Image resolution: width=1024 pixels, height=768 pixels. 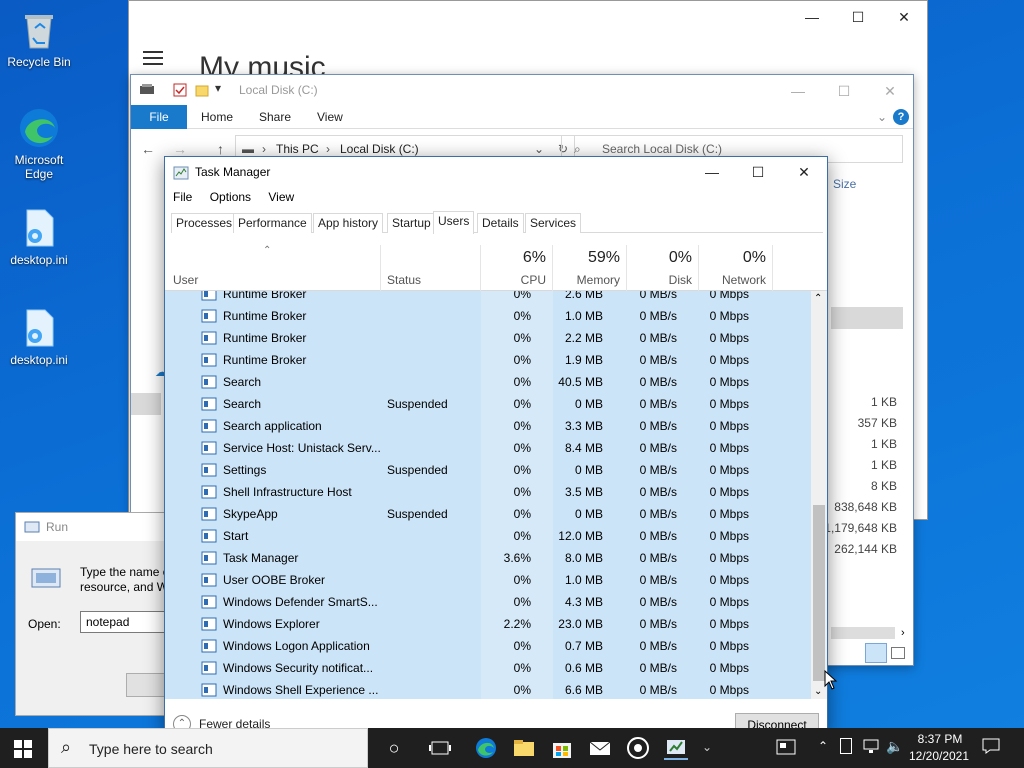 What do you see at coordinates (489, 580) in the screenshot?
I see `table-row: User OOBE Broker 0% 1.0 MB 0 MB/s 0 Mbps` at bounding box center [489, 580].